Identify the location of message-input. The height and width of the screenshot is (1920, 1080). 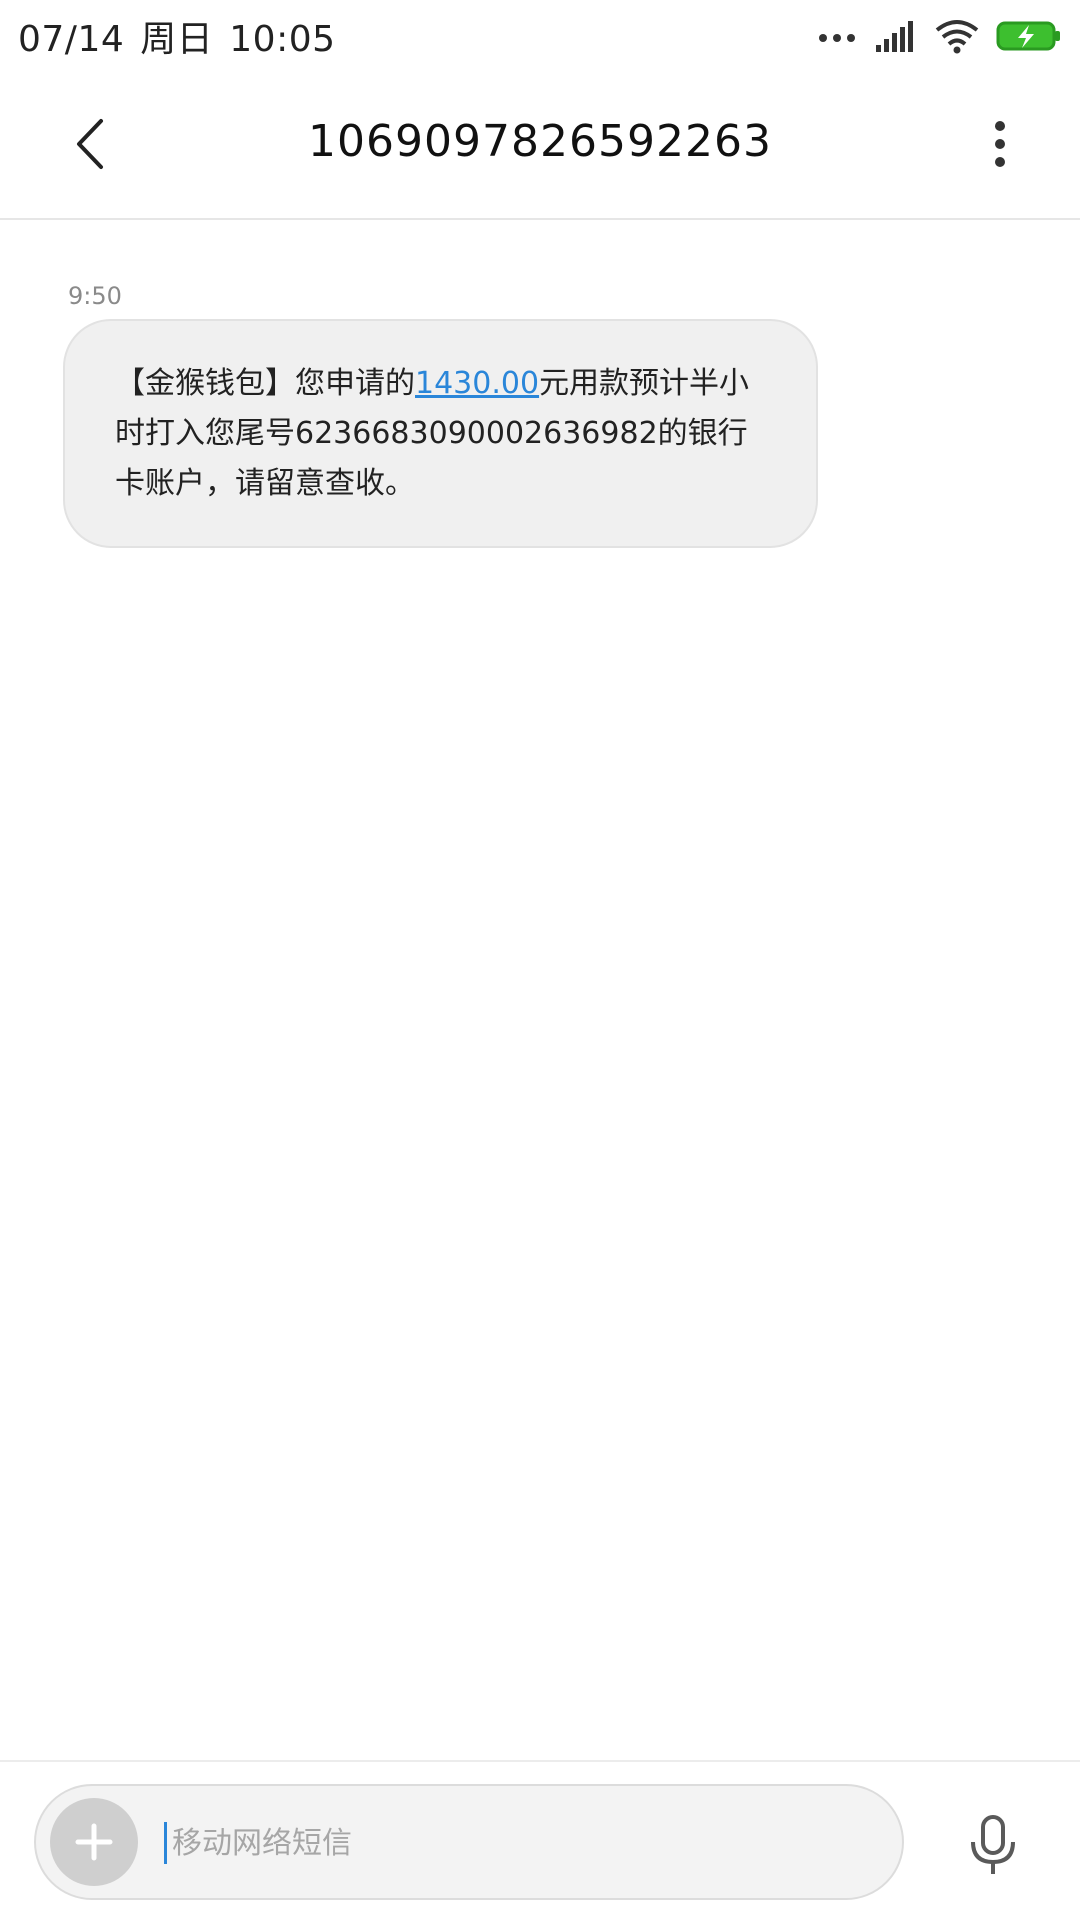
(522, 1843).